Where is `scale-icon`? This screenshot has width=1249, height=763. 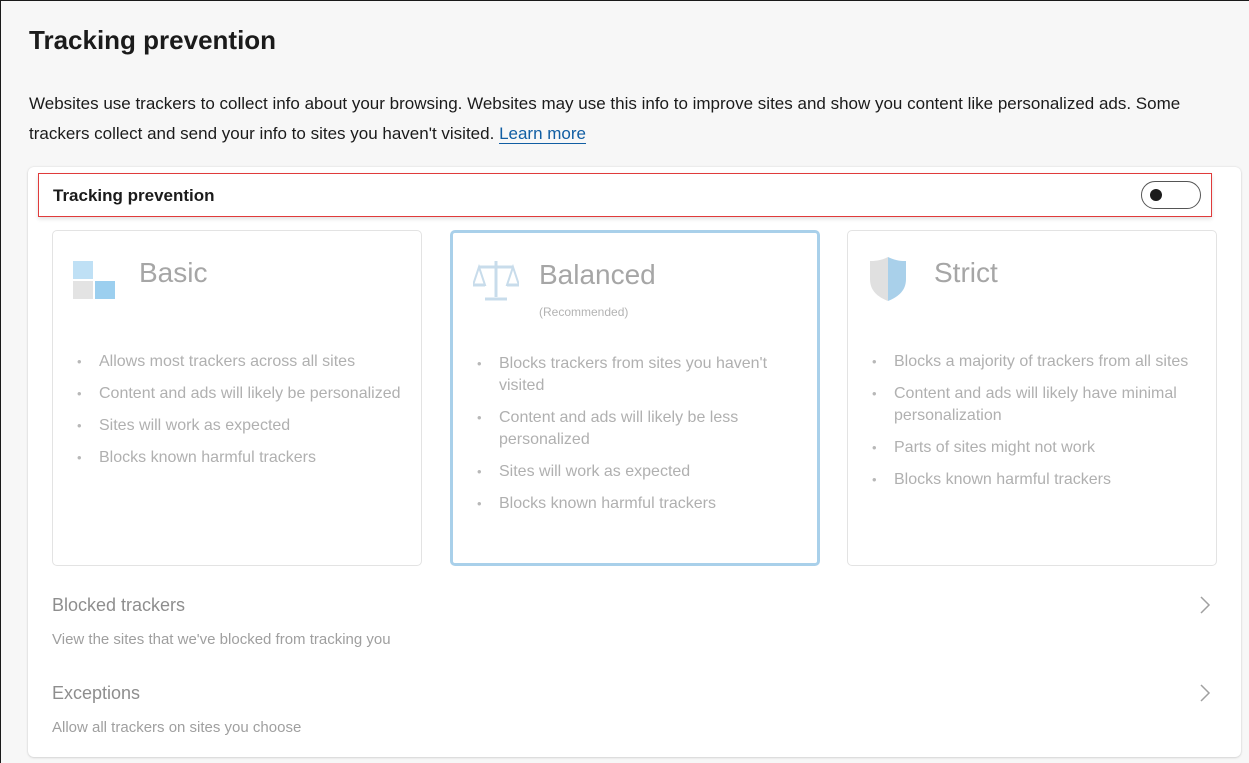
scale-icon is located at coordinates (496, 280).